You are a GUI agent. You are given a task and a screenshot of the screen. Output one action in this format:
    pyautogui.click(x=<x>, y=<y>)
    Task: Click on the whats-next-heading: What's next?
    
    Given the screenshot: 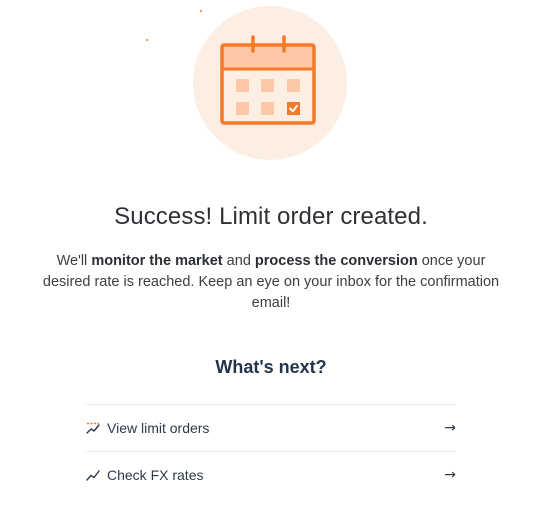 What is the action you would take?
    pyautogui.click(x=271, y=367)
    